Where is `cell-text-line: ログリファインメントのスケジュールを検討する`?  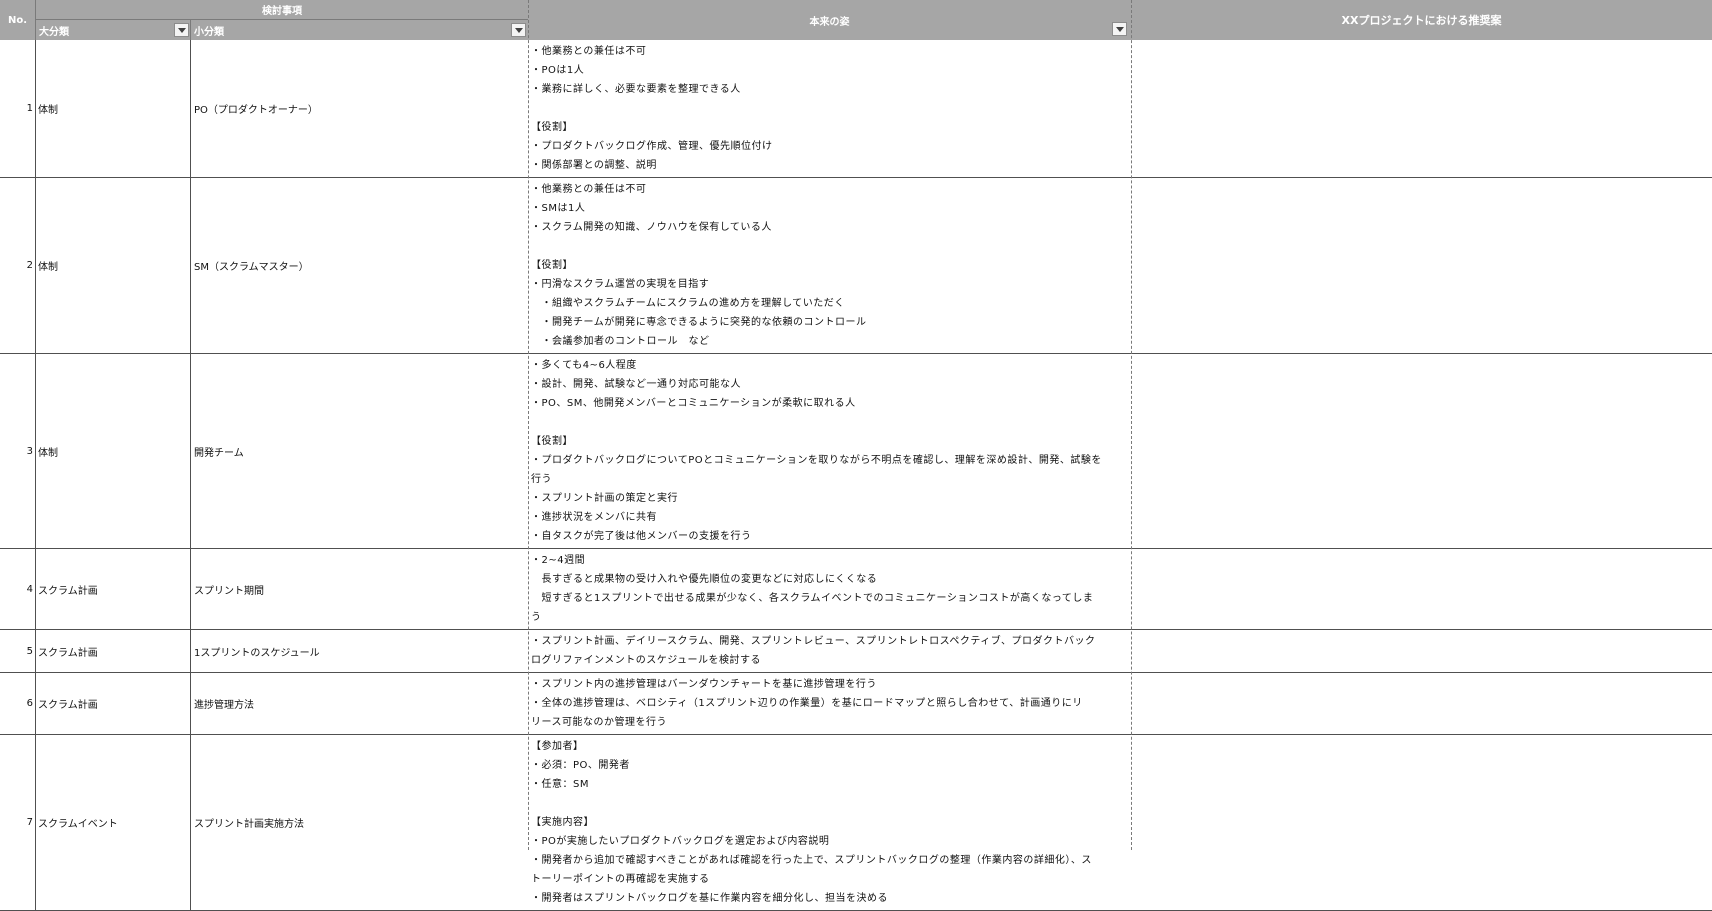 cell-text-line: ログリファインメントのスケジュールを検討する is located at coordinates (646, 660).